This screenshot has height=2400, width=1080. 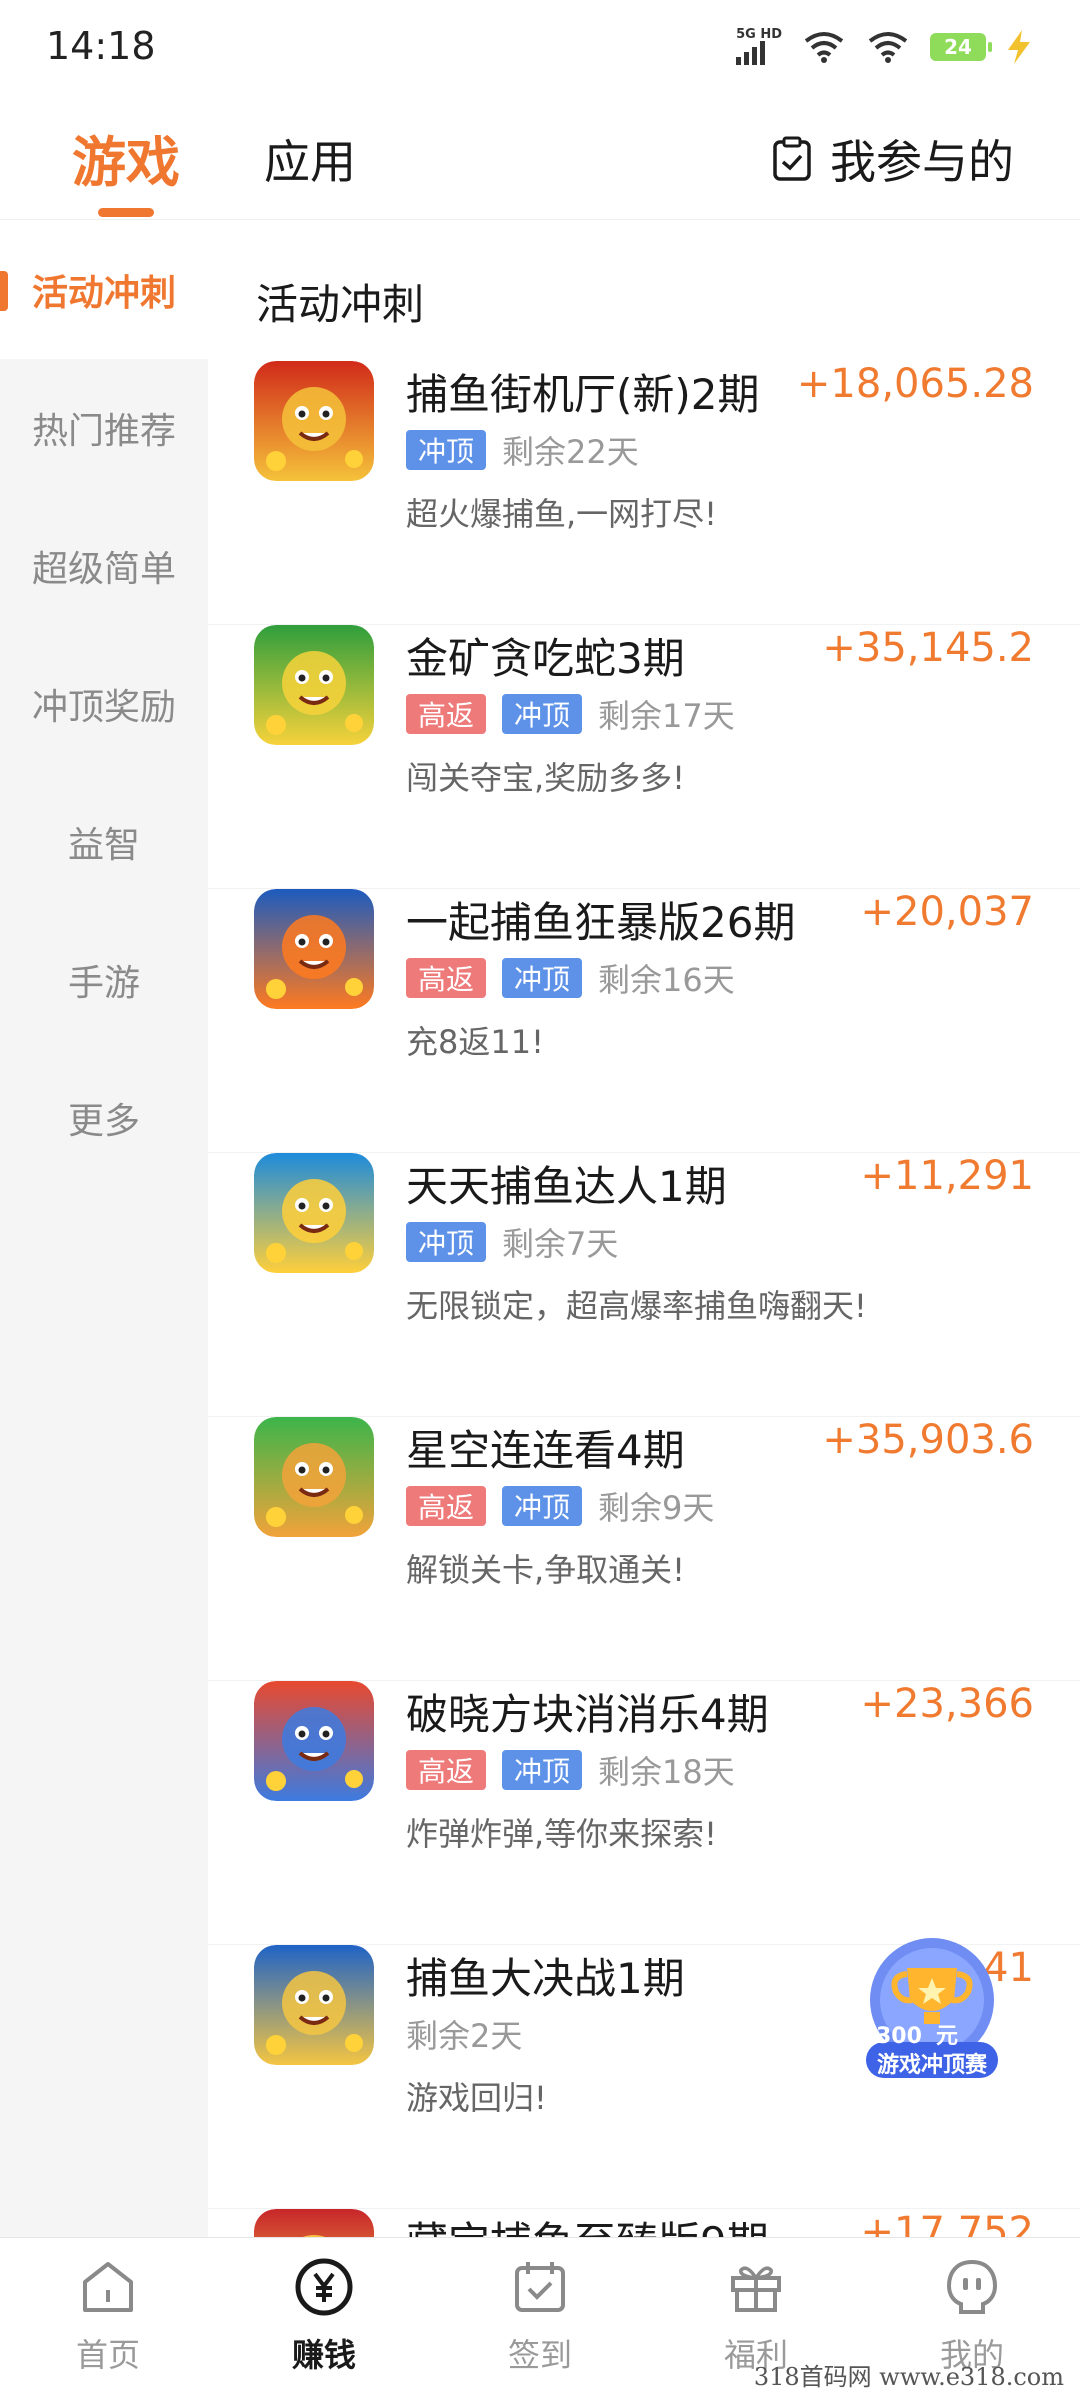 I want to click on profile-icon, so click(x=972, y=2286).